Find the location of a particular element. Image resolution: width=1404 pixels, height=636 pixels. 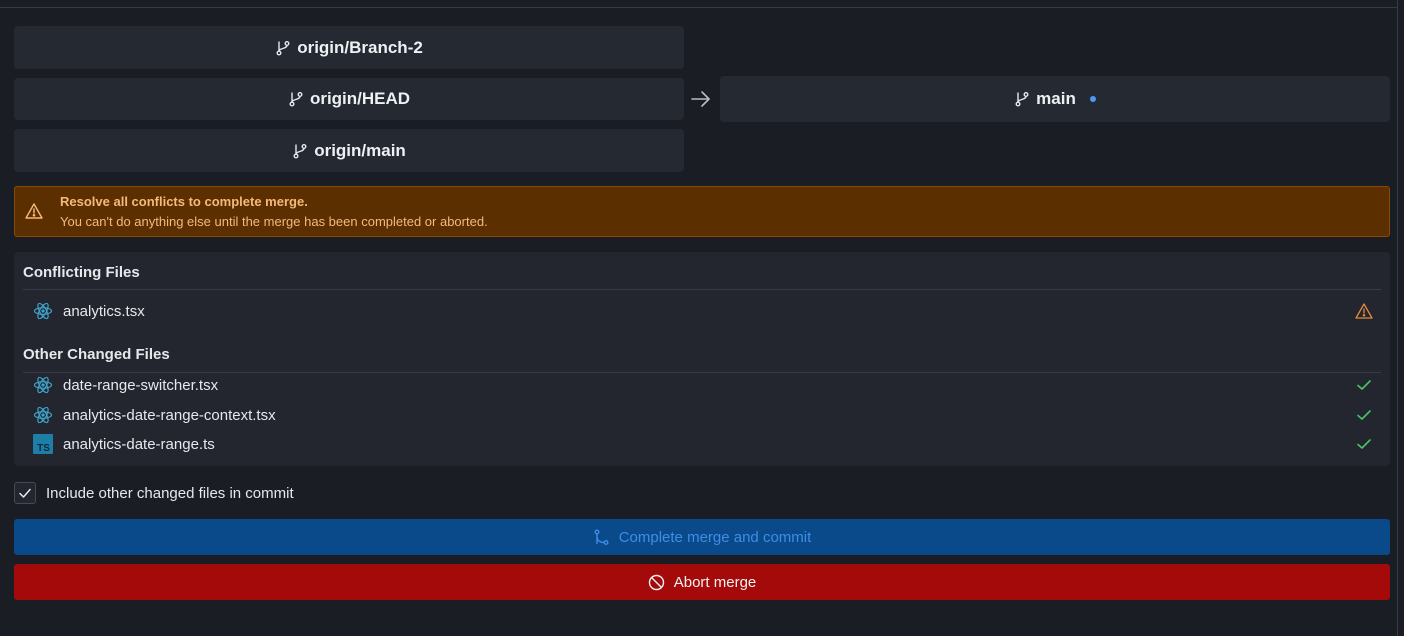

branch-label: origin/Branch-2 is located at coordinates (360, 47).